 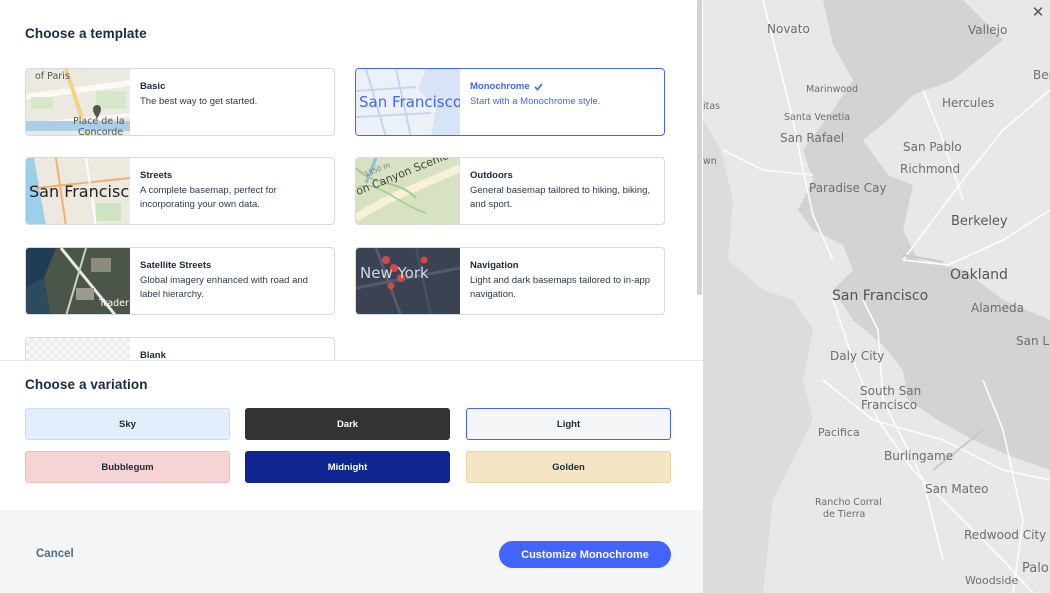 I want to click on map-label: Ber, so click(x=1041, y=75).